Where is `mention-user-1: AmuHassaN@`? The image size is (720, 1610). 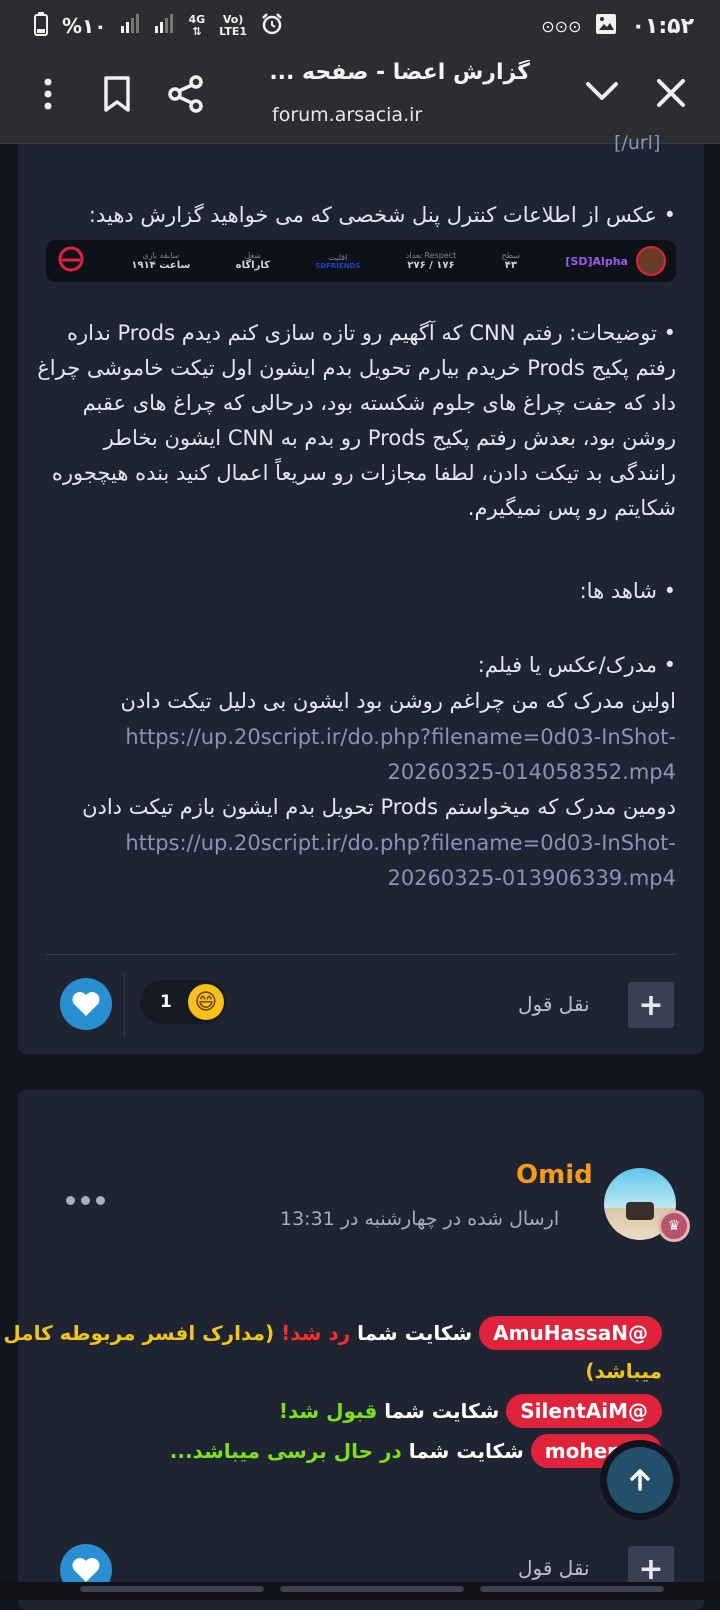
mention-user-1: AmuHassaN@ is located at coordinates (570, 1333).